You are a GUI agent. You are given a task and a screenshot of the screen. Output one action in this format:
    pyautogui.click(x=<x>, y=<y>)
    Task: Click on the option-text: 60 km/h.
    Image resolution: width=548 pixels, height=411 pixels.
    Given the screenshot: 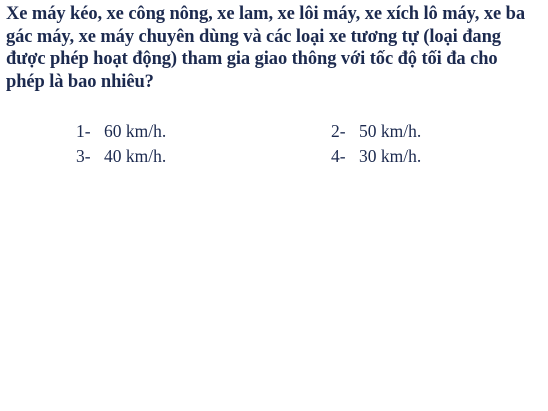 What is the action you would take?
    pyautogui.click(x=135, y=131)
    